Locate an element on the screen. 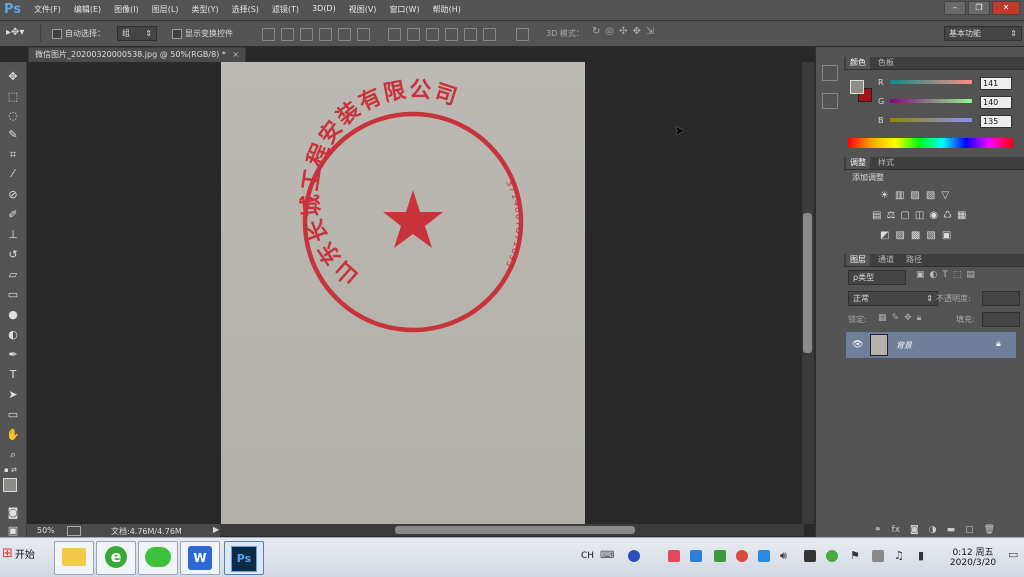  b-slider is located at coordinates (931, 120).